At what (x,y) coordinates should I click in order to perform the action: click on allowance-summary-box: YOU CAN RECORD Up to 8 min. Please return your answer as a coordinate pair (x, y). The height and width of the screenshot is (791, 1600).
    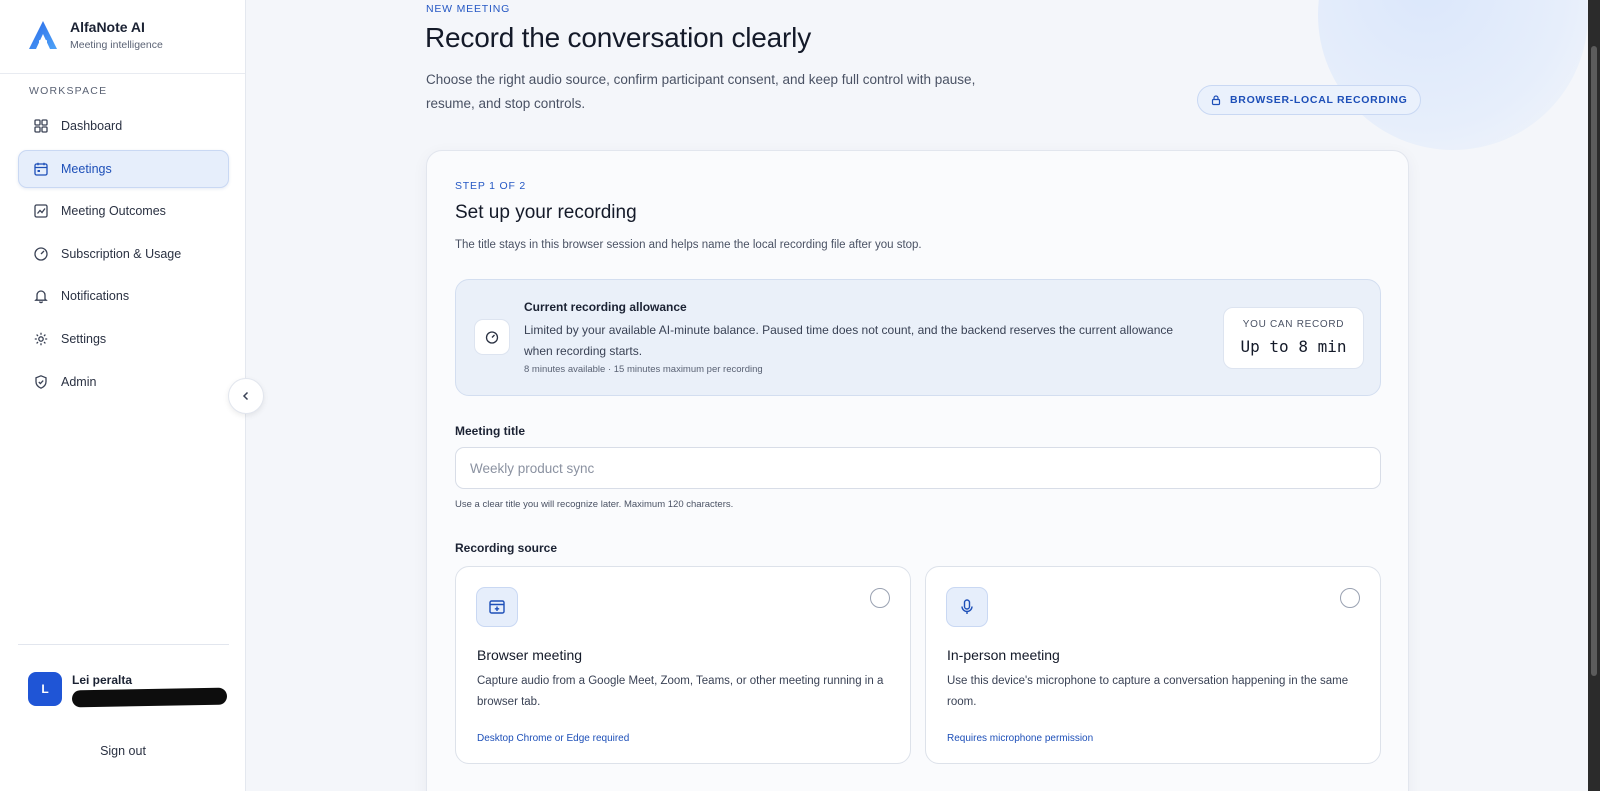
    Looking at the image, I should click on (1293, 338).